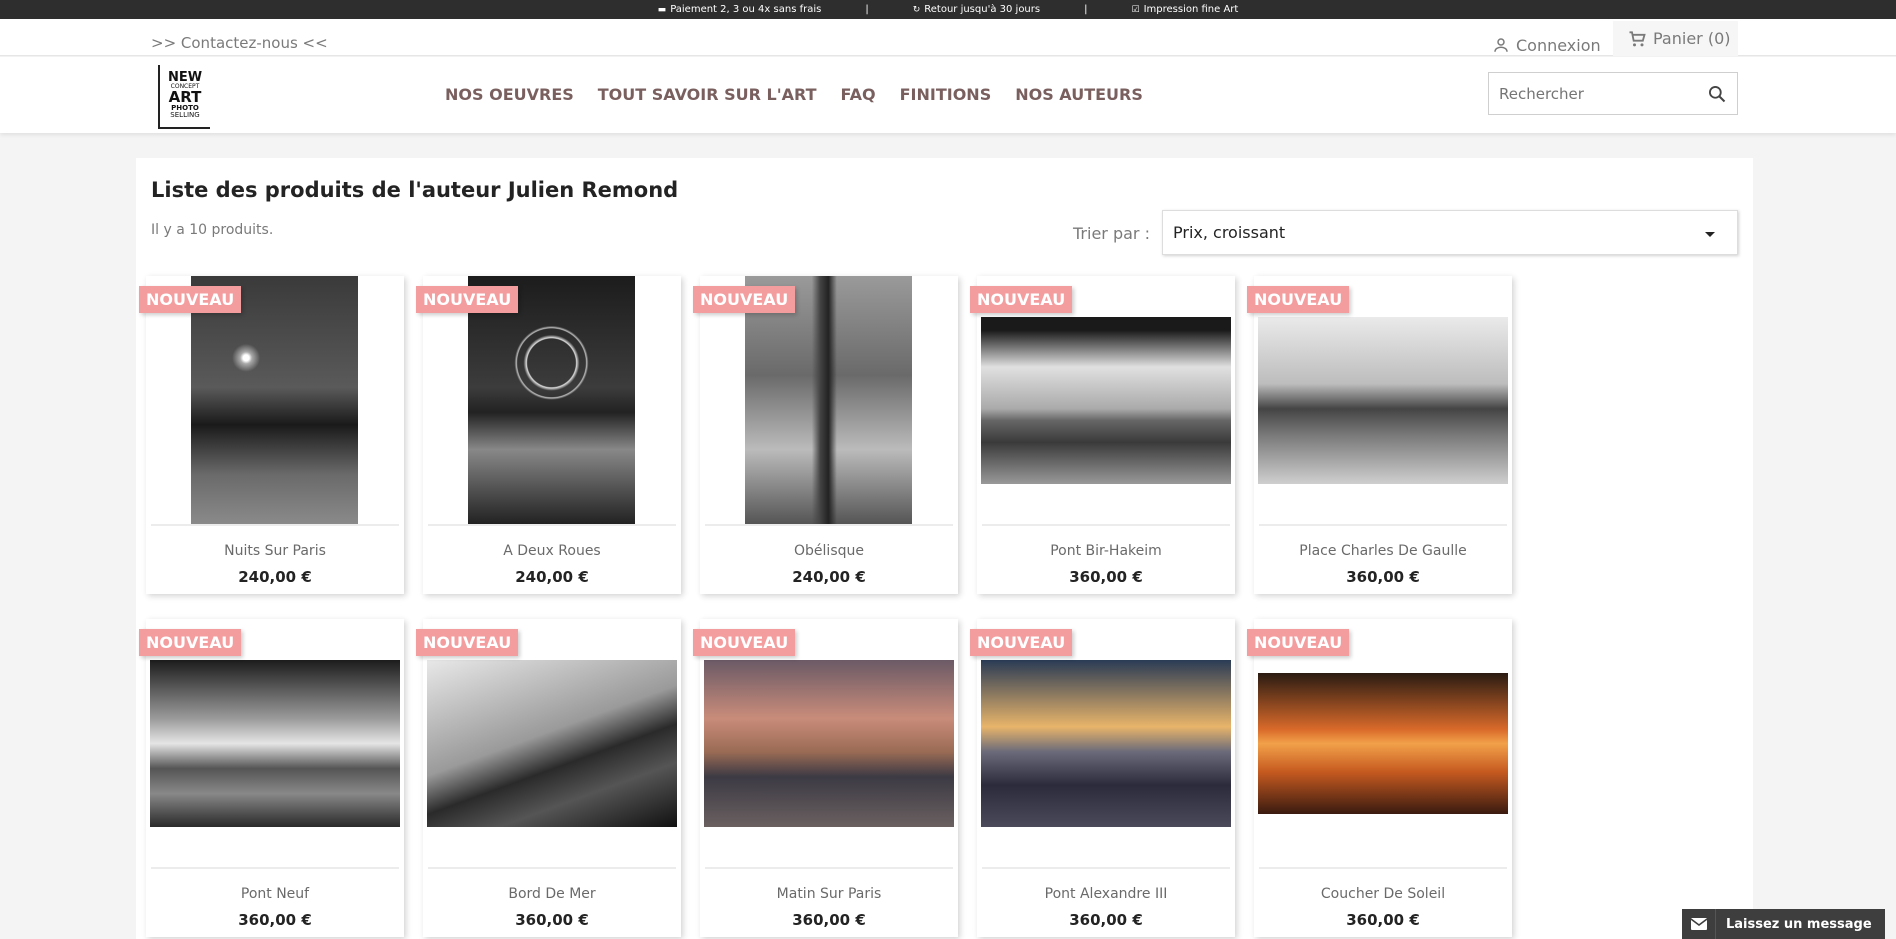 Image resolution: width=1896 pixels, height=939 pixels. I want to click on product-name: Nuits Sur Paris, so click(275, 551).